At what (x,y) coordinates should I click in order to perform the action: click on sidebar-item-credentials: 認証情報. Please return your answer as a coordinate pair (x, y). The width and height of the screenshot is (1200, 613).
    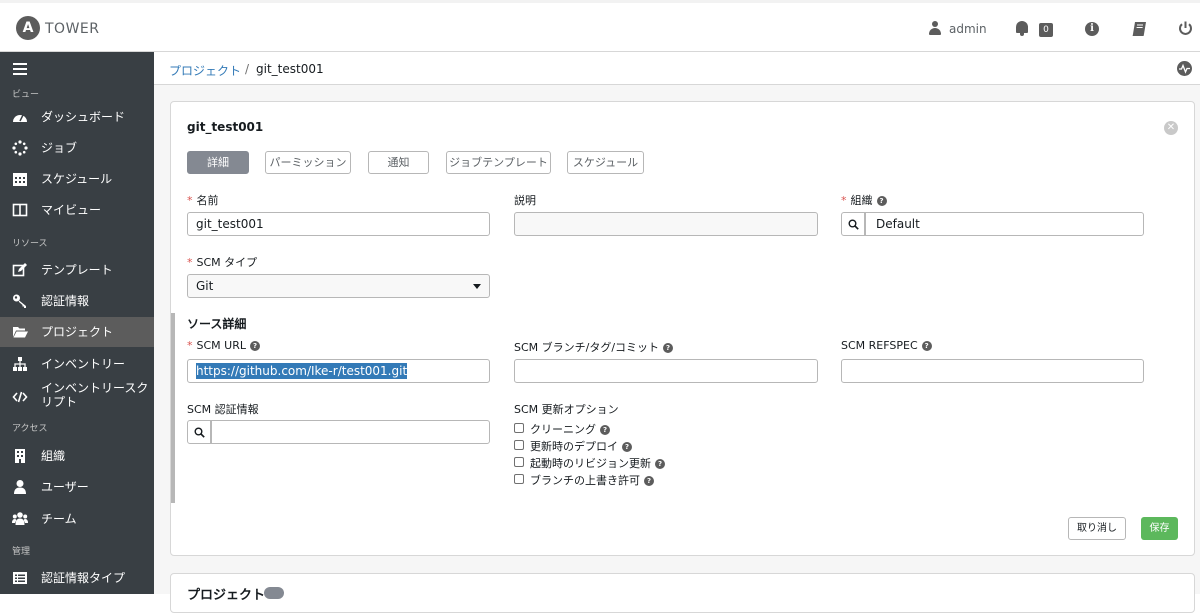
    Looking at the image, I should click on (77, 301).